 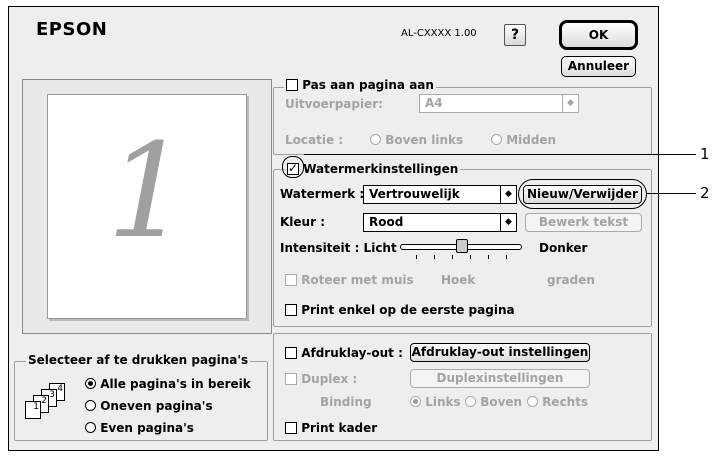 I want to click on fit-to-page-option: Pas aan pagina aan, so click(x=360, y=85).